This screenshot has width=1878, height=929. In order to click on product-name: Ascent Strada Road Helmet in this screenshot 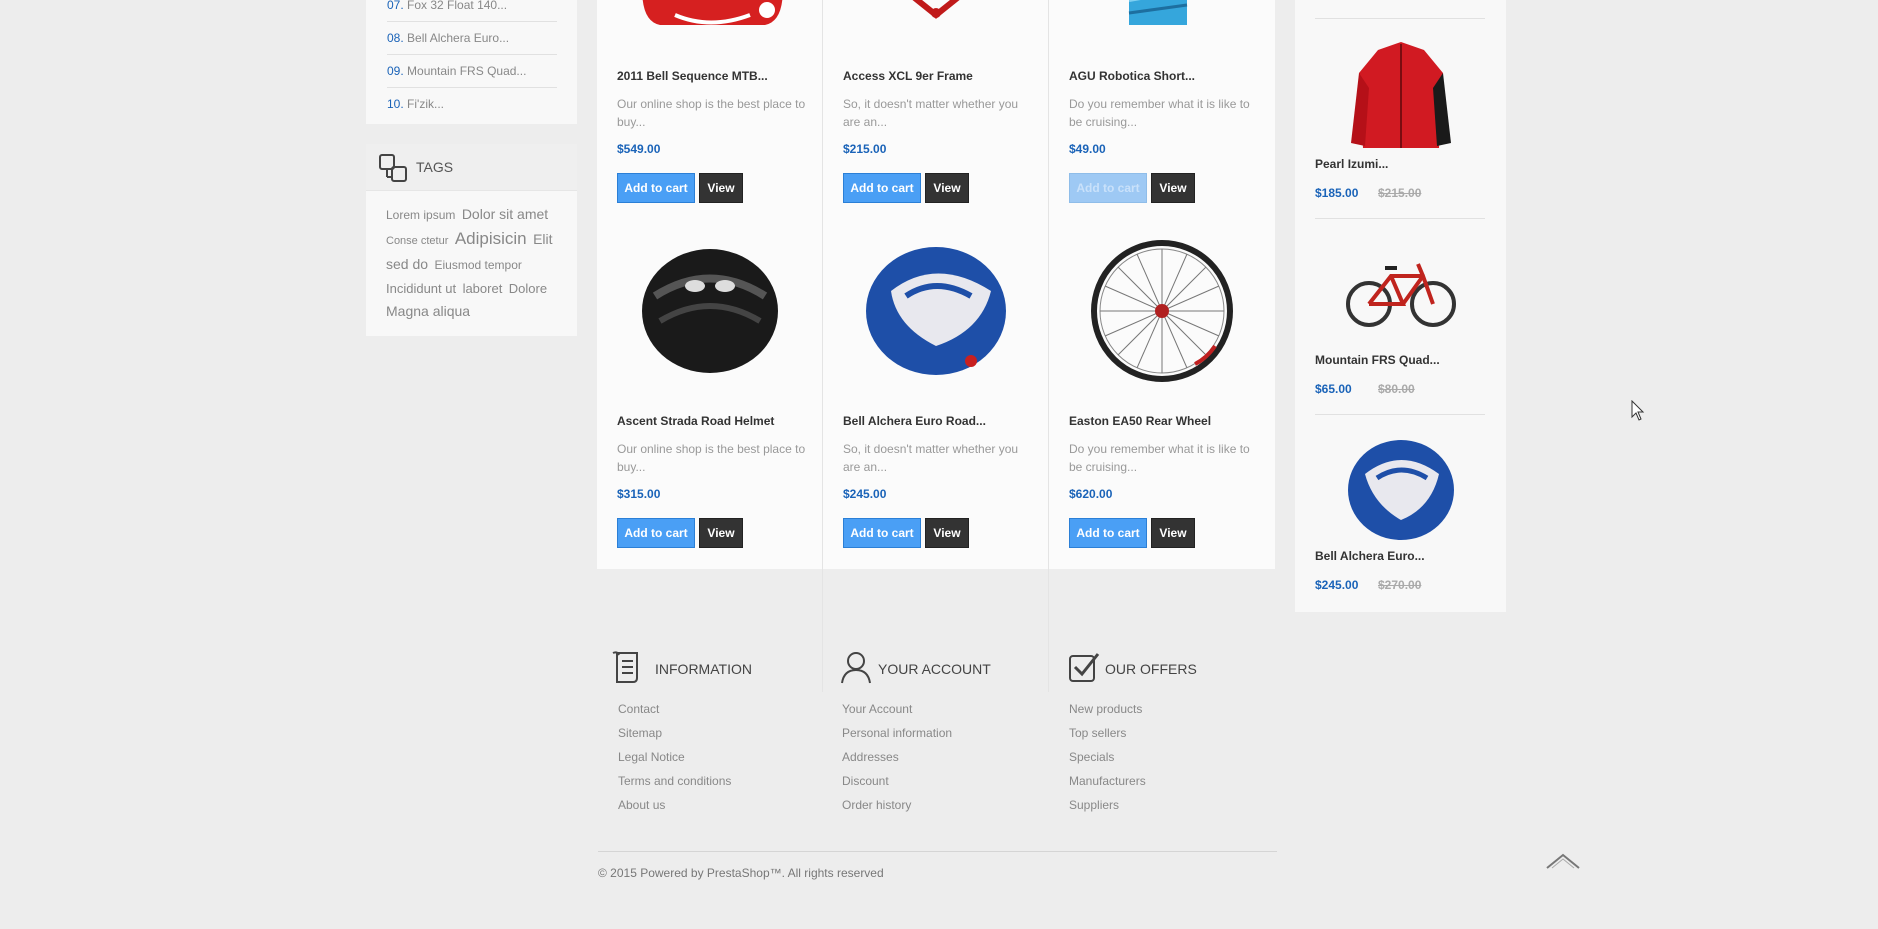, I will do `click(695, 421)`.